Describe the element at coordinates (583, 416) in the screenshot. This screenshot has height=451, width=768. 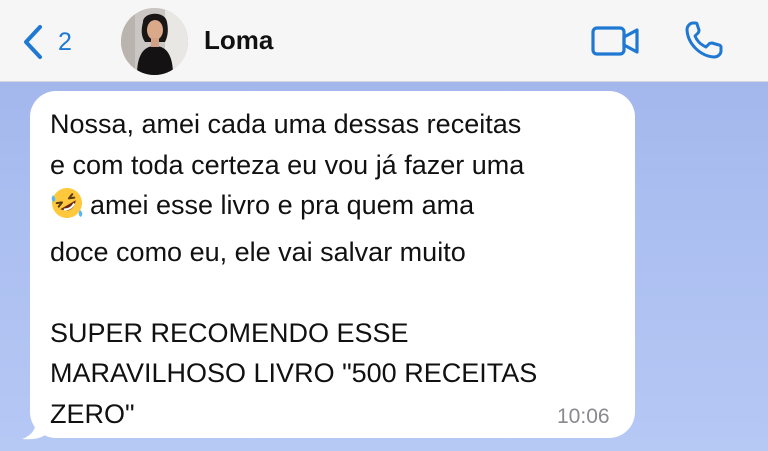
I see `message-timestamp: 10:06` at that location.